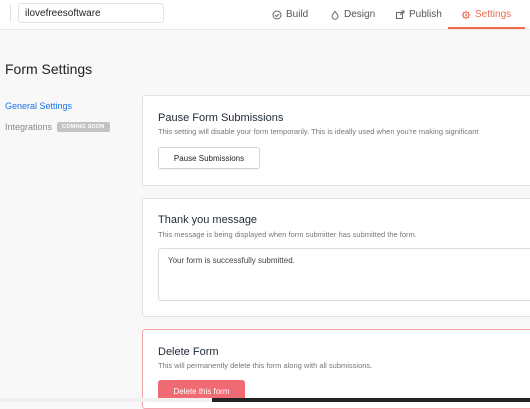  I want to click on tab-settings: Settings, so click(486, 14).